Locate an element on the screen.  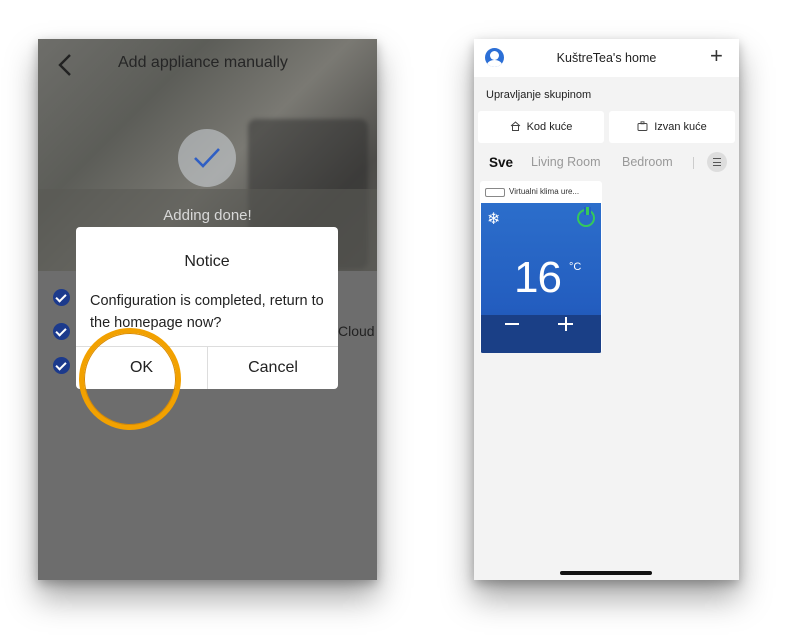
home-title: KuštreTea's home is located at coordinates (606, 58).